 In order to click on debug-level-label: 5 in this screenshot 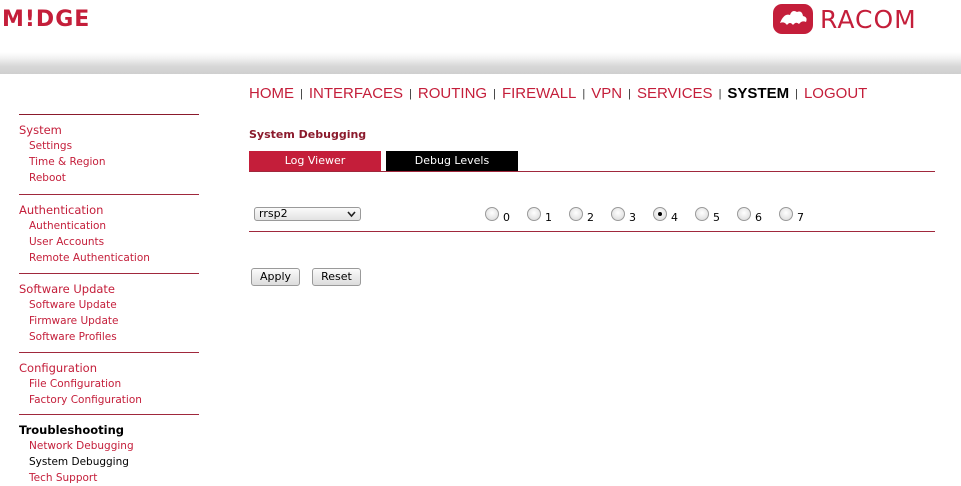, I will do `click(716, 217)`.